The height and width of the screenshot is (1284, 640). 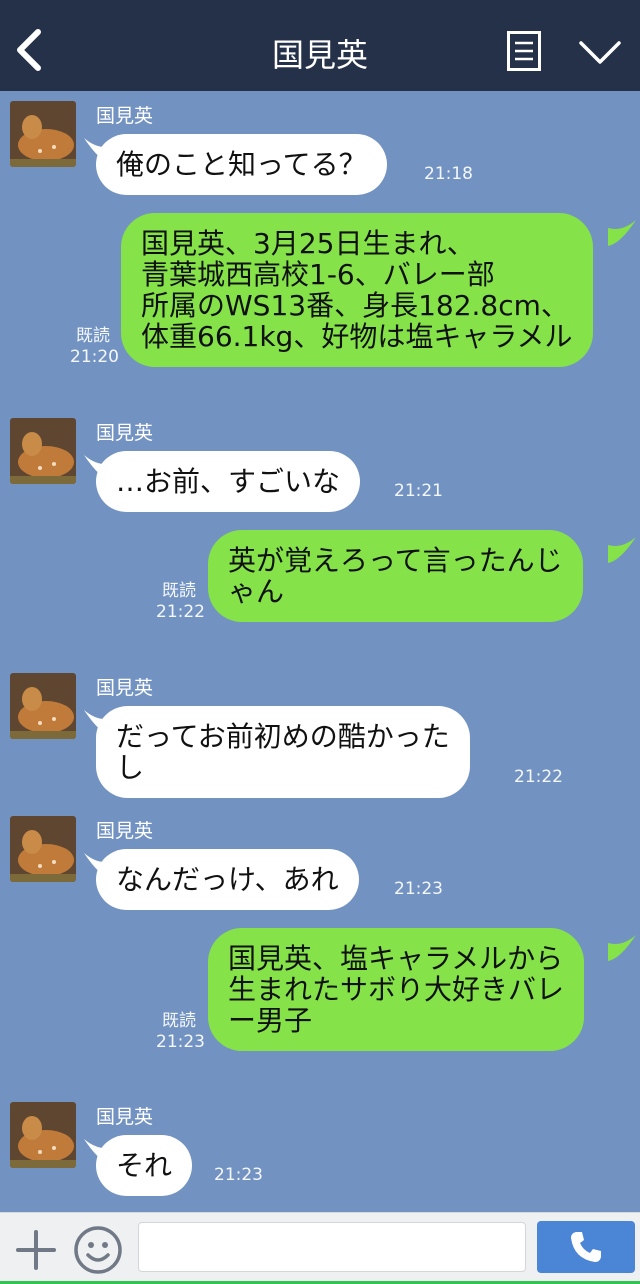 I want to click on phone-icon, so click(x=586, y=1247).